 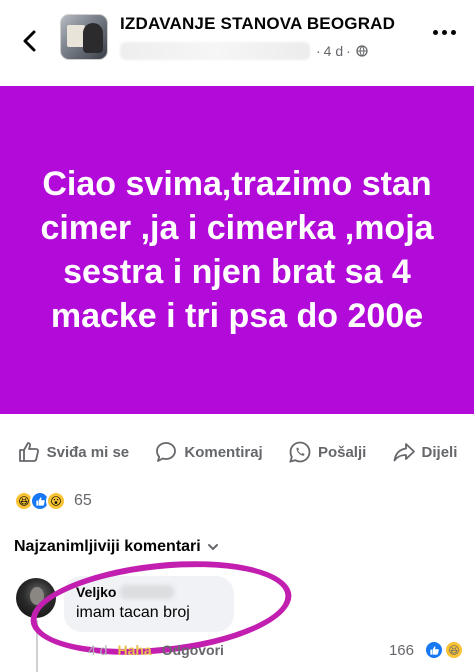 What do you see at coordinates (83, 500) in the screenshot?
I see `reaction-count: 65` at bounding box center [83, 500].